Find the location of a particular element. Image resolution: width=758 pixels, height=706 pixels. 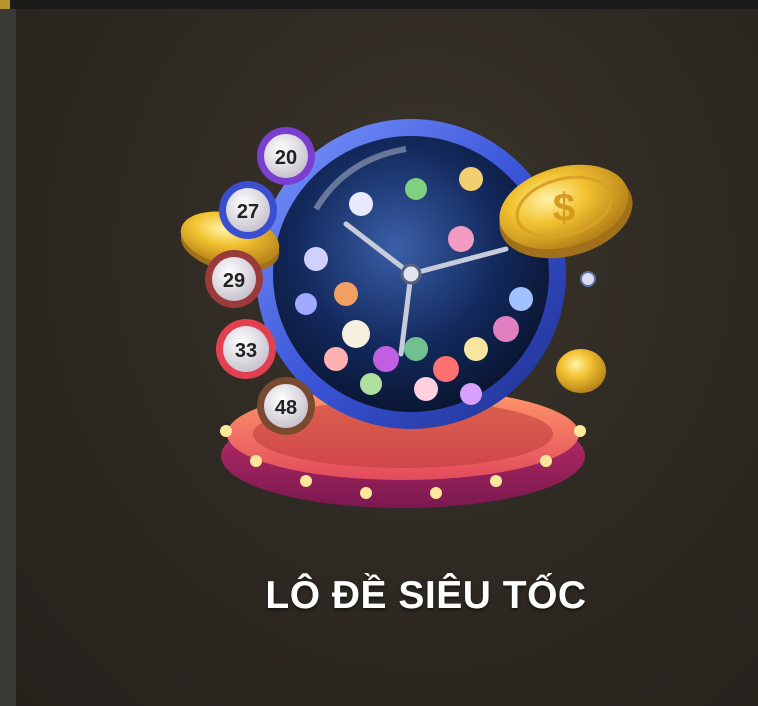

ball-number: 33 is located at coordinates (246, 351).